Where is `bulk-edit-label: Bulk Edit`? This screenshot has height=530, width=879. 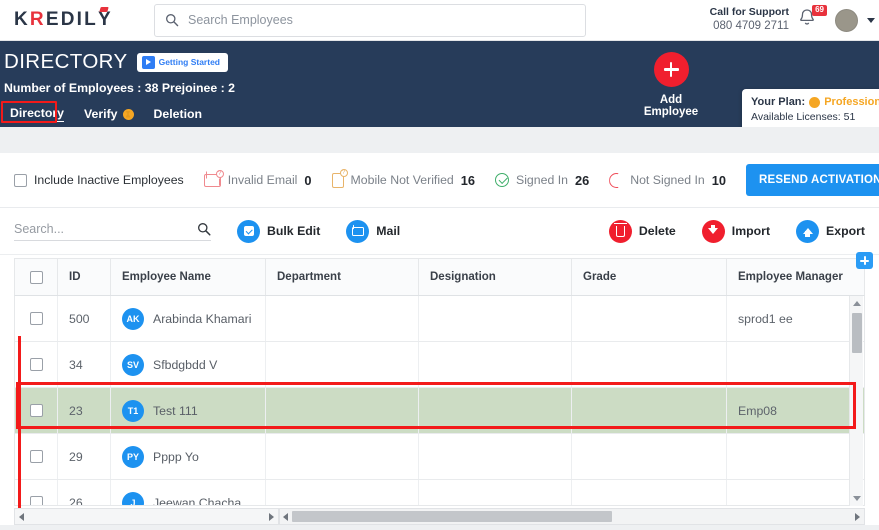
bulk-edit-label: Bulk Edit is located at coordinates (294, 231).